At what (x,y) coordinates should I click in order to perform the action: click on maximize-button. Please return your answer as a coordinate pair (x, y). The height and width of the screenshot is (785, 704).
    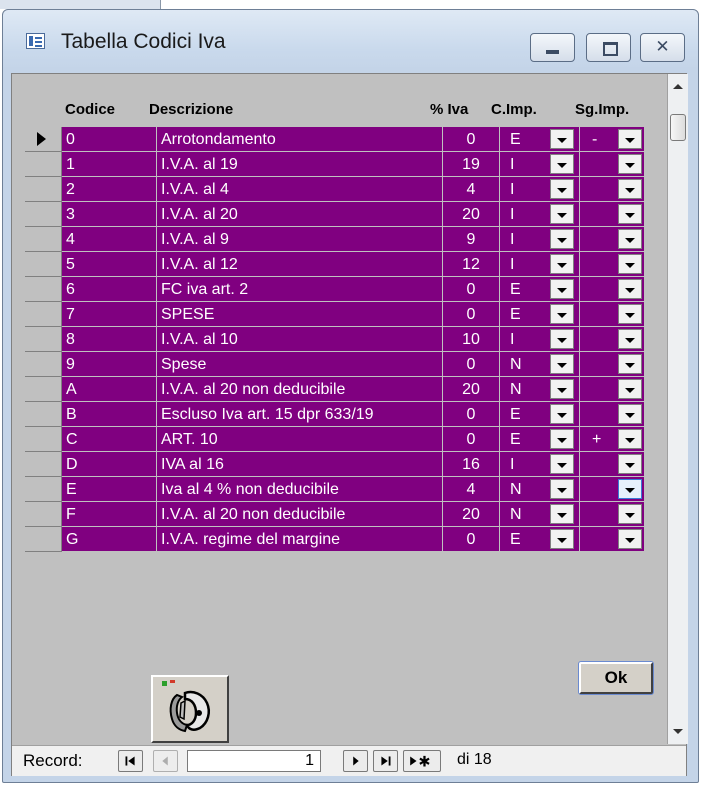
    Looking at the image, I should click on (608, 47).